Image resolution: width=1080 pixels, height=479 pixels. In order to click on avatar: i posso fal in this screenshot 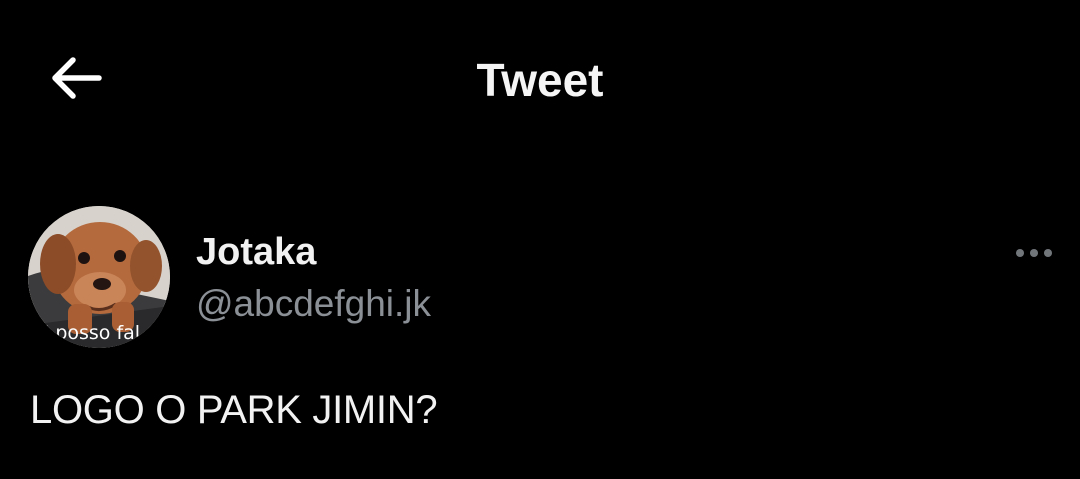, I will do `click(99, 277)`.